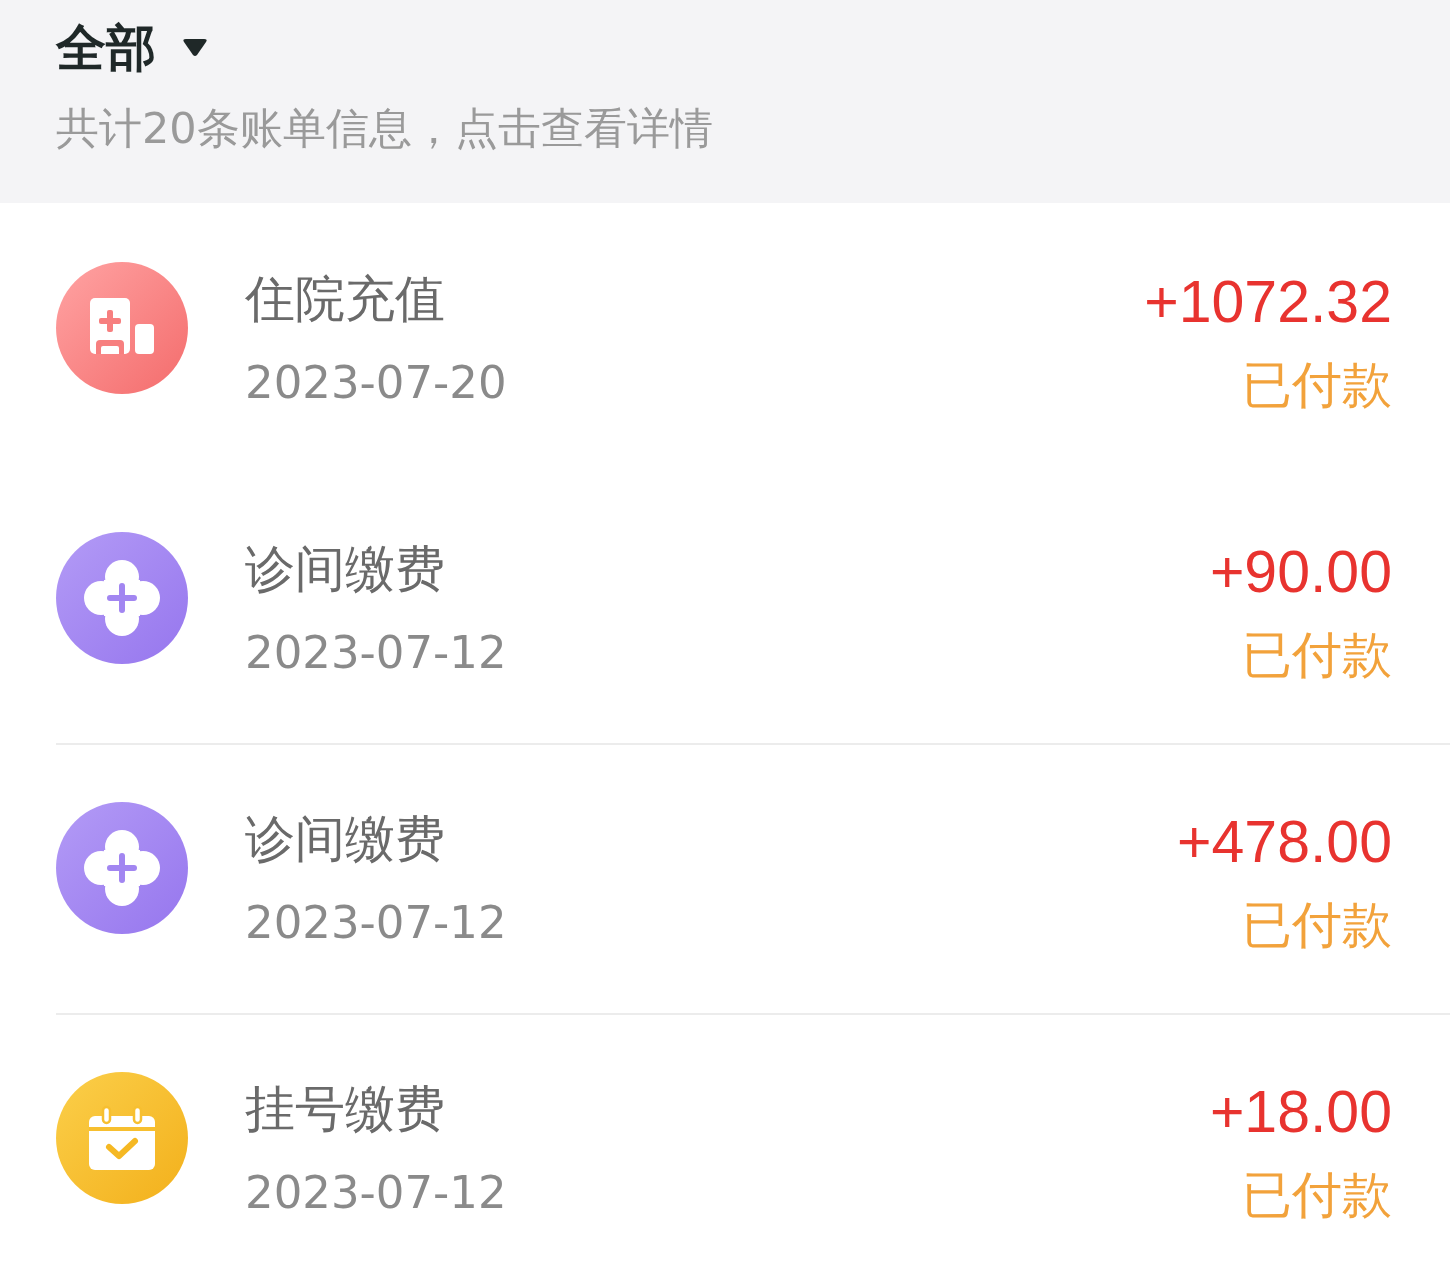  Describe the element at coordinates (1284, 842) in the screenshot. I see `bill-amount: +478.00` at that location.